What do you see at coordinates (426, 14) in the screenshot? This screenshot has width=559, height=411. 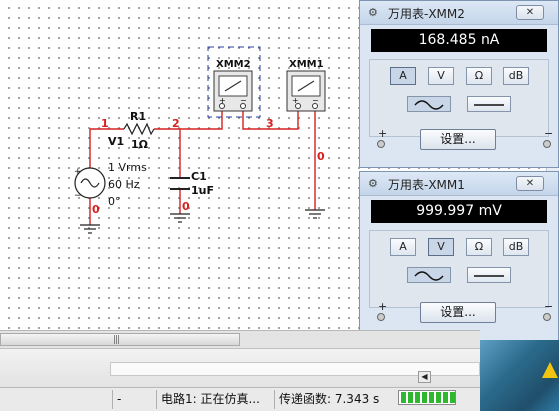 I see `meter-title: 万用表-XMM2` at bounding box center [426, 14].